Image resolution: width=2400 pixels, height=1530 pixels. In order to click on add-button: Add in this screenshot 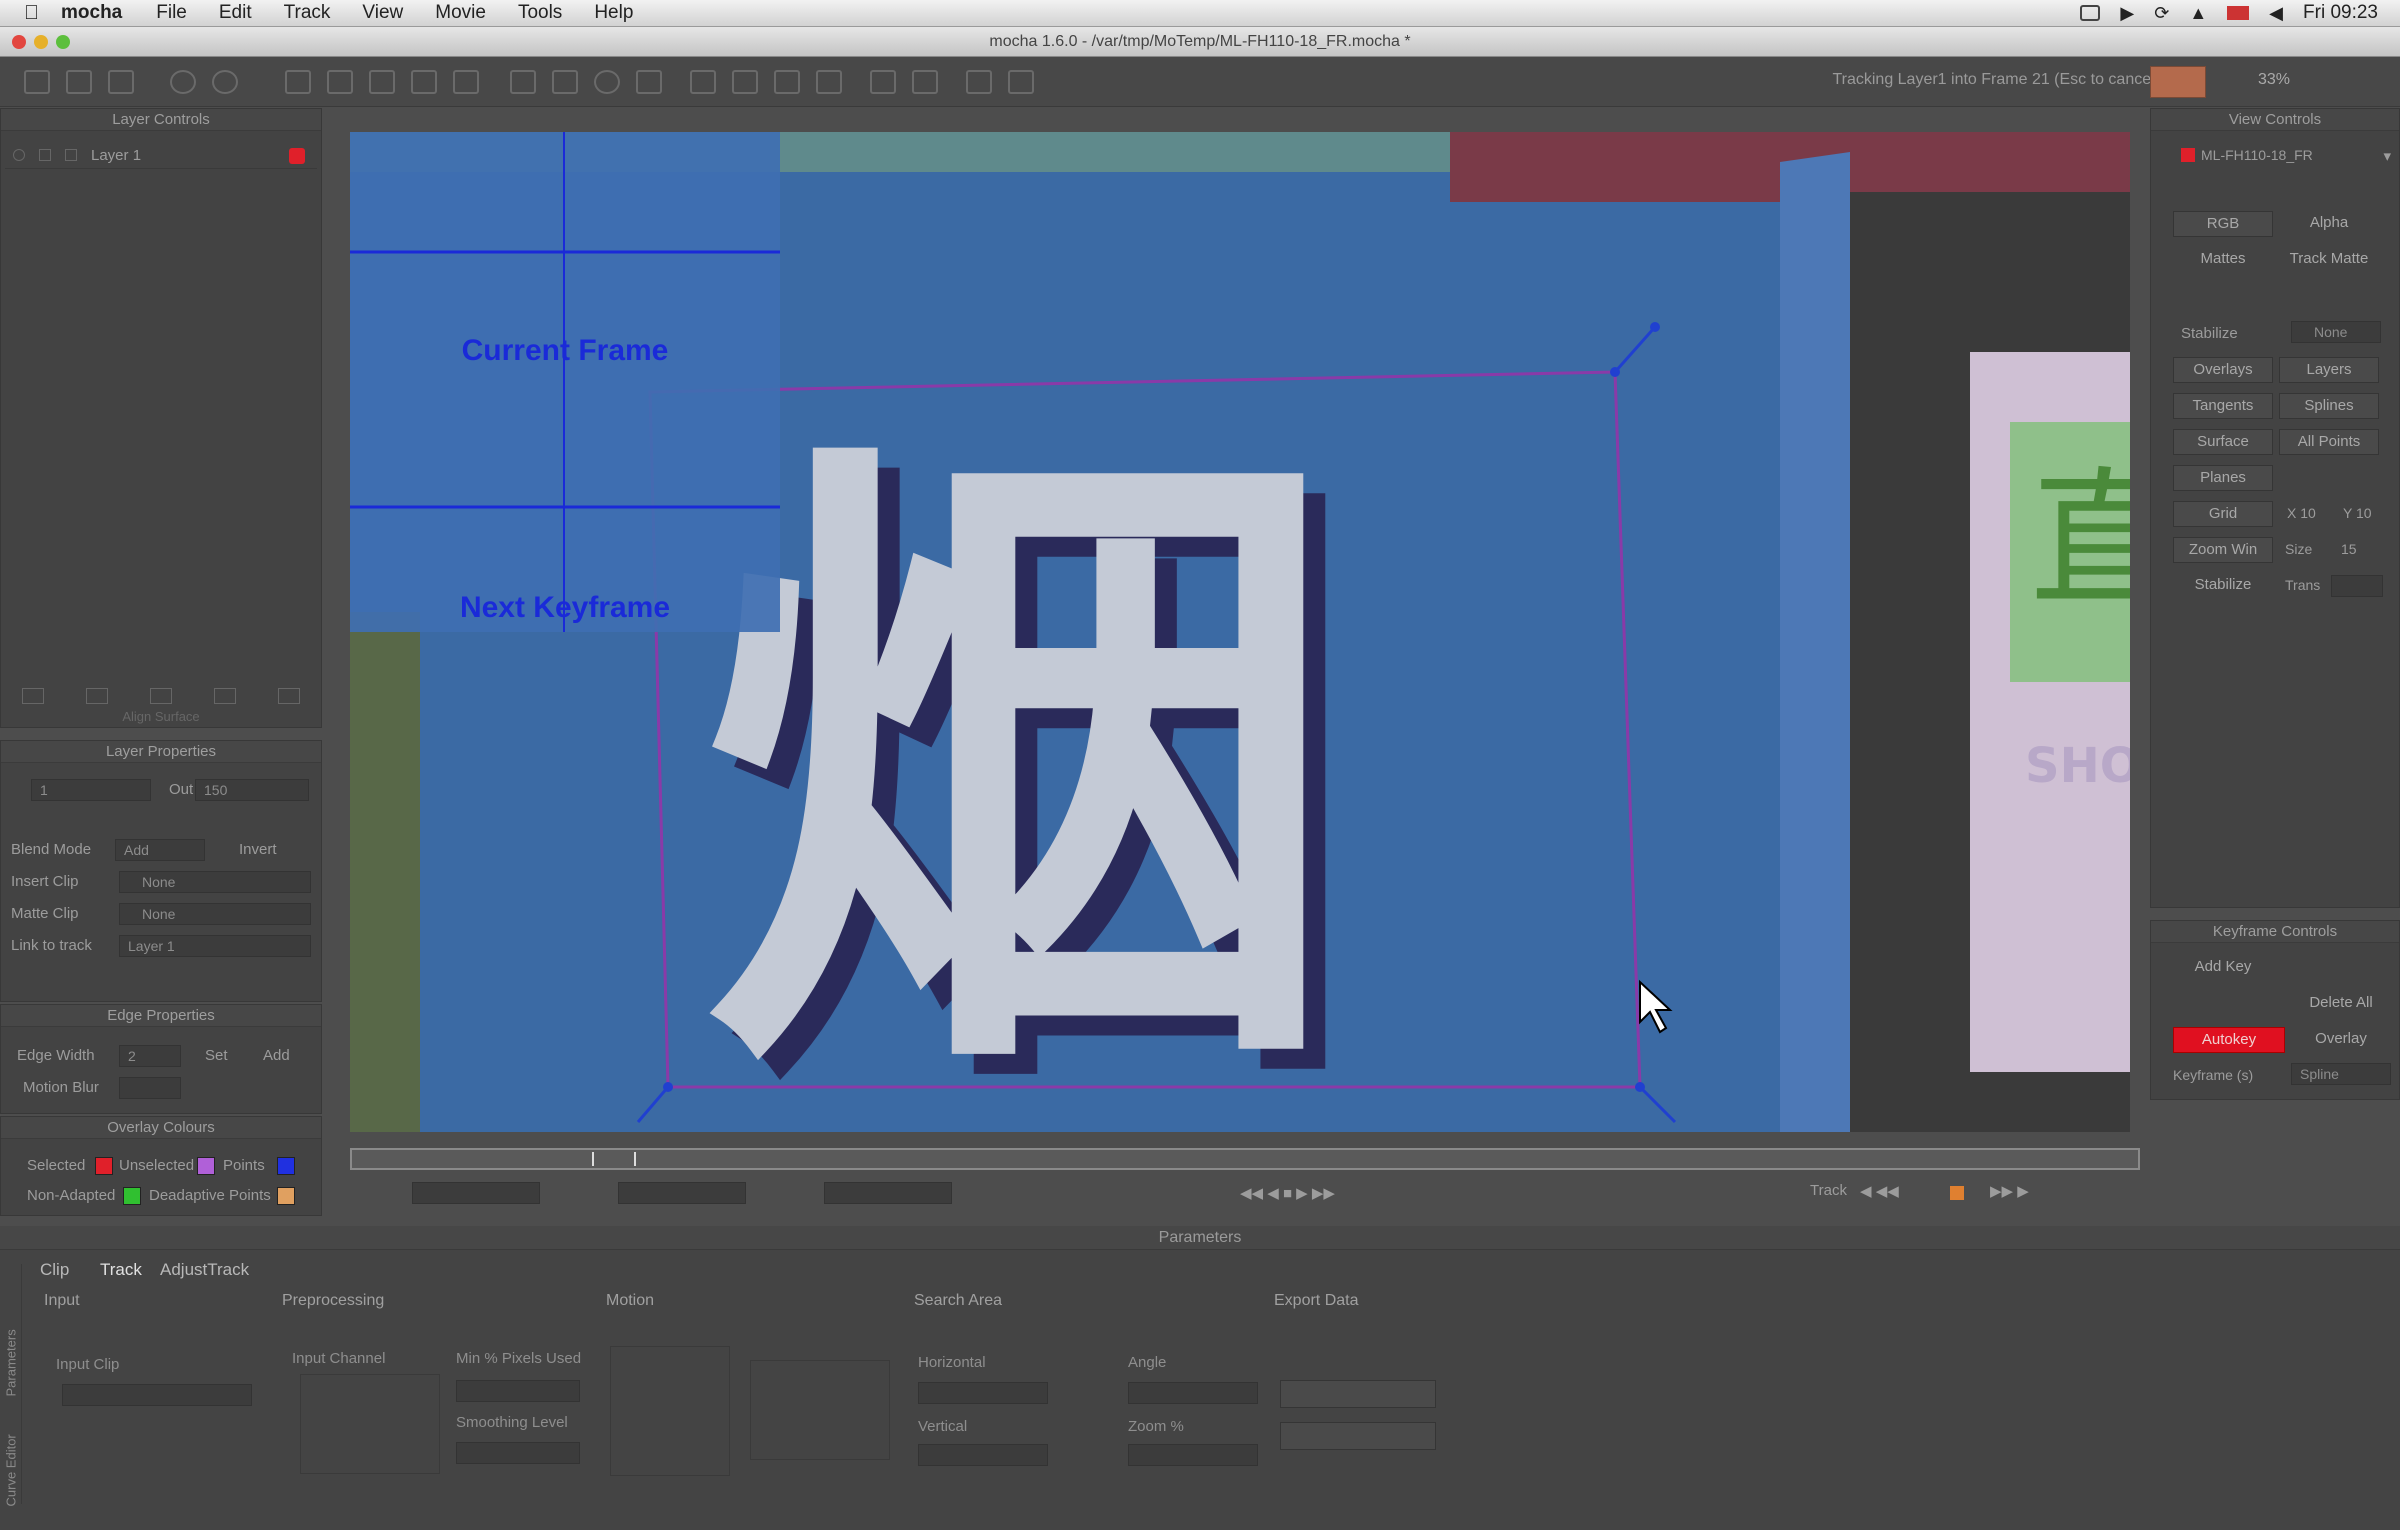, I will do `click(276, 1055)`.